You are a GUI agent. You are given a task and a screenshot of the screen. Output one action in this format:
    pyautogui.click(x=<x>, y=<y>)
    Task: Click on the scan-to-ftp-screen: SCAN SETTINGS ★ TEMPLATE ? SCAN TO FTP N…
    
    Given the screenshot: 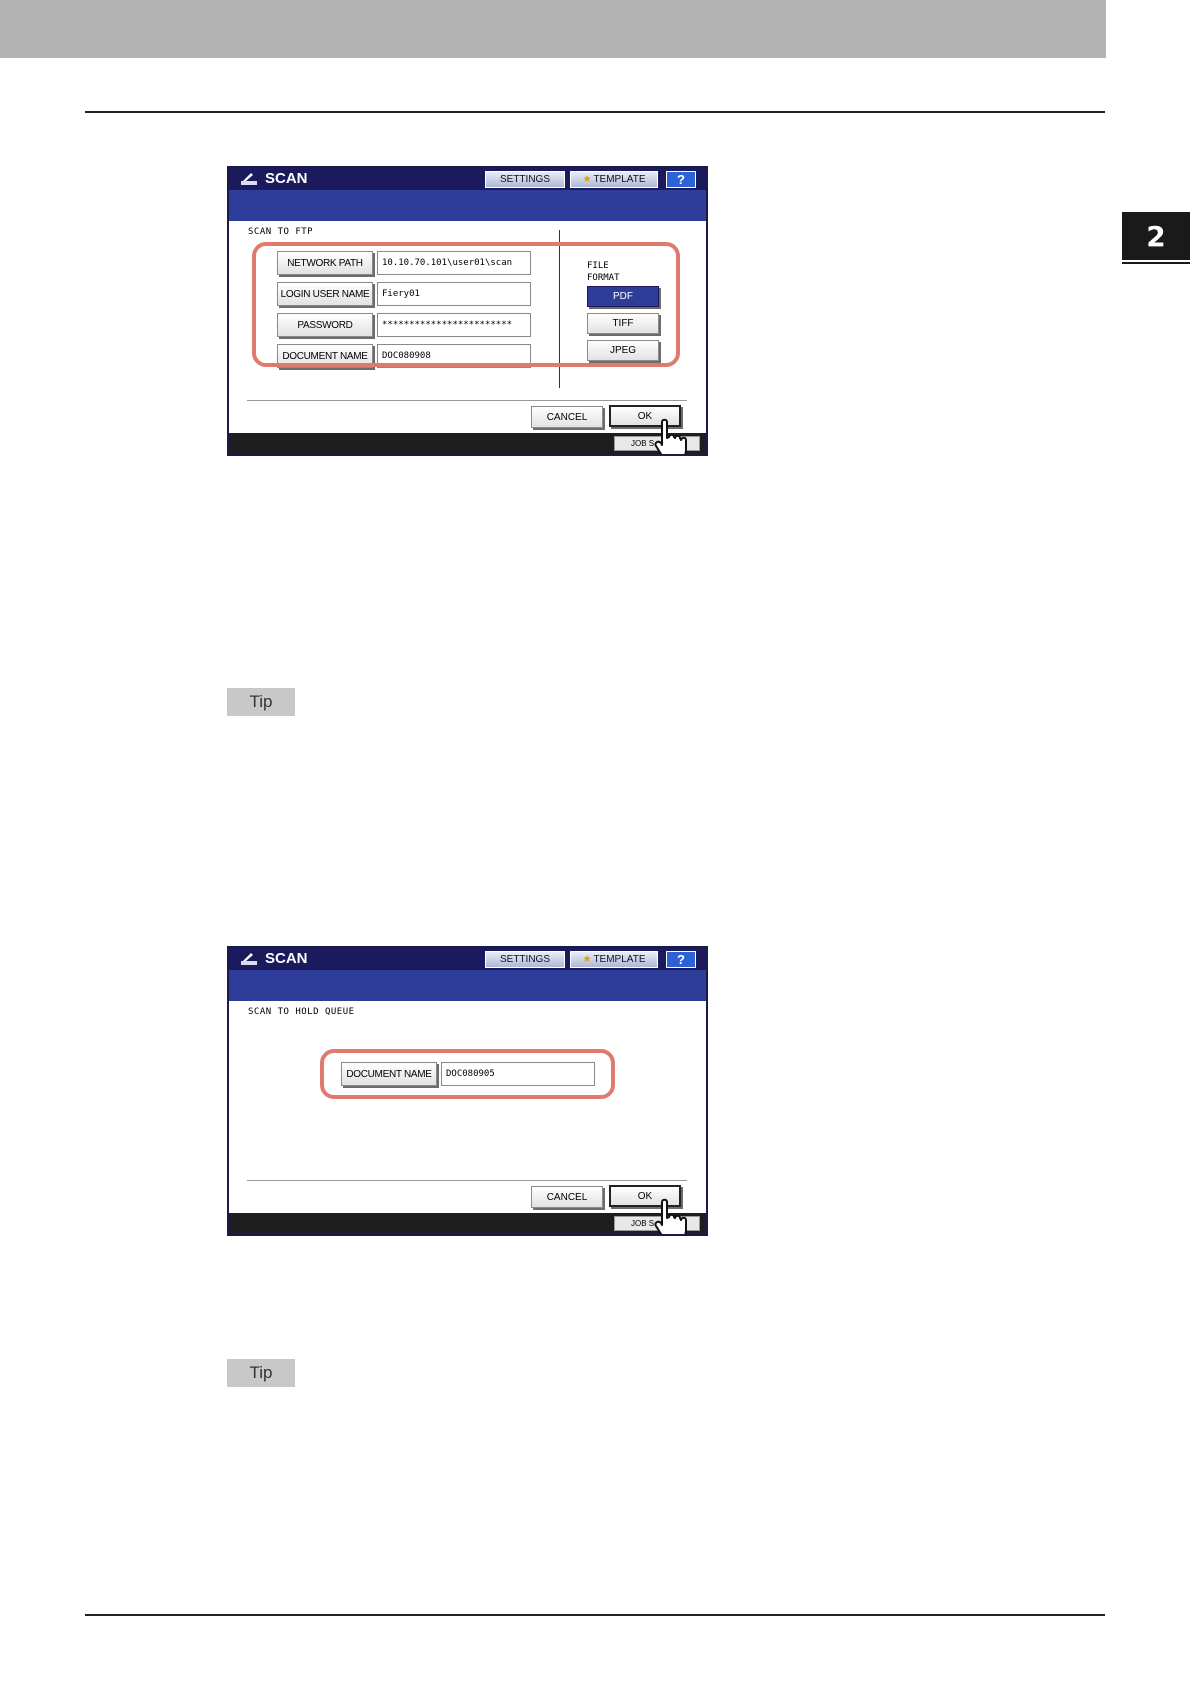 What is the action you would take?
    pyautogui.click(x=467, y=311)
    